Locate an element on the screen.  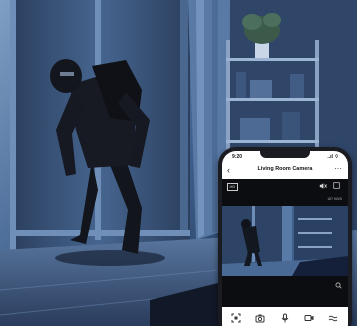
status-time: 9:20 is located at coordinates (237, 157).